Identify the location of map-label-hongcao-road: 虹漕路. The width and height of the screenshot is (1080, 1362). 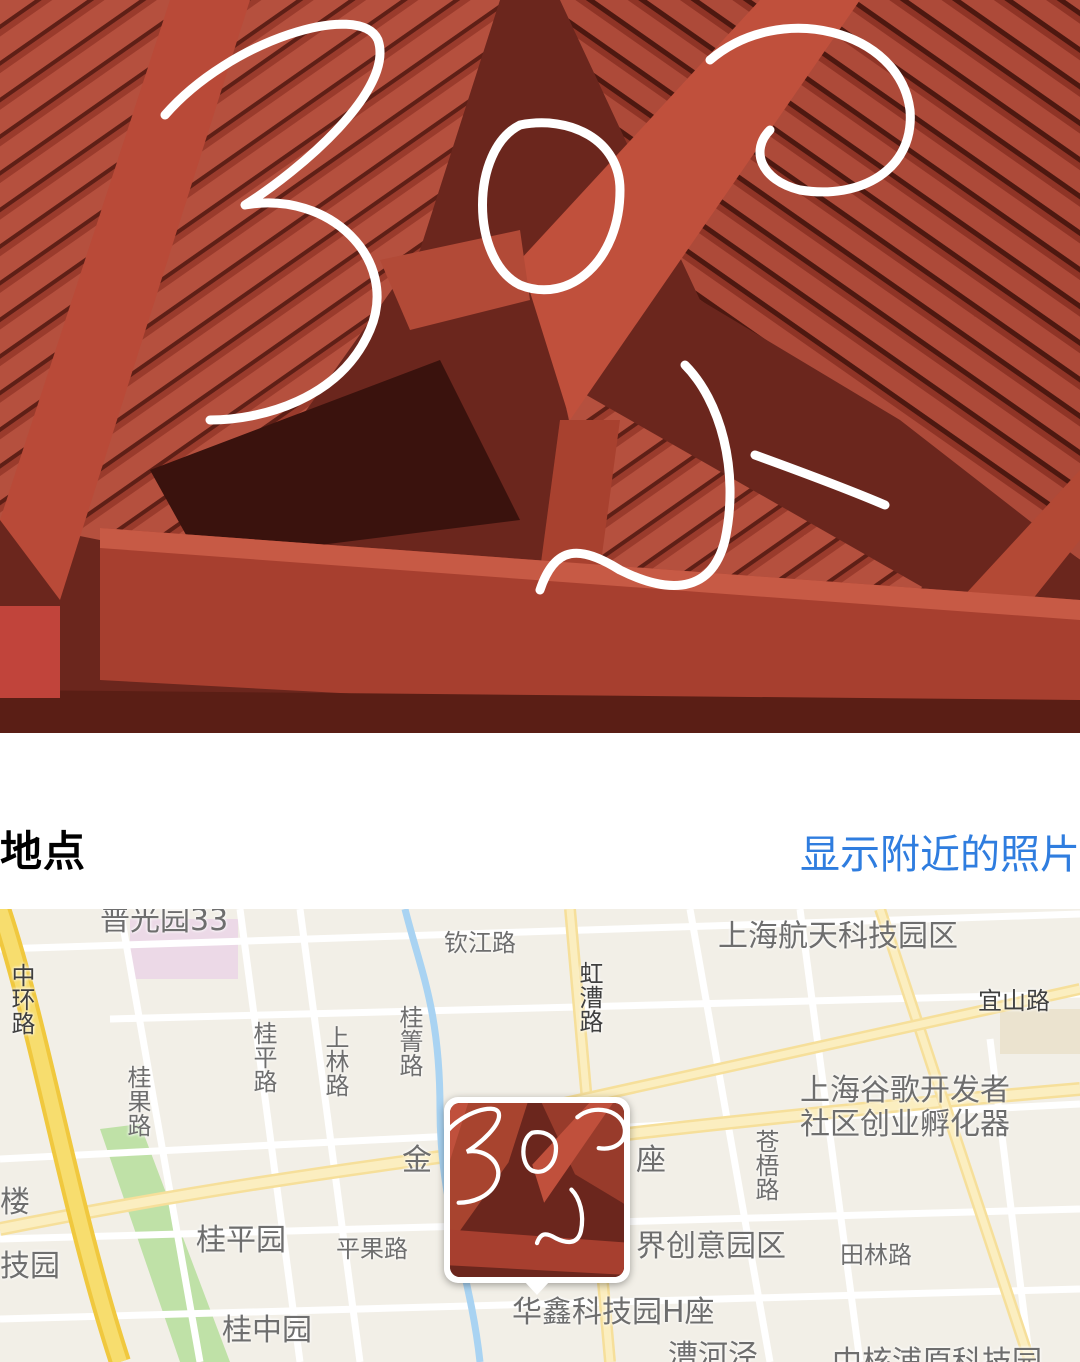
(589, 997).